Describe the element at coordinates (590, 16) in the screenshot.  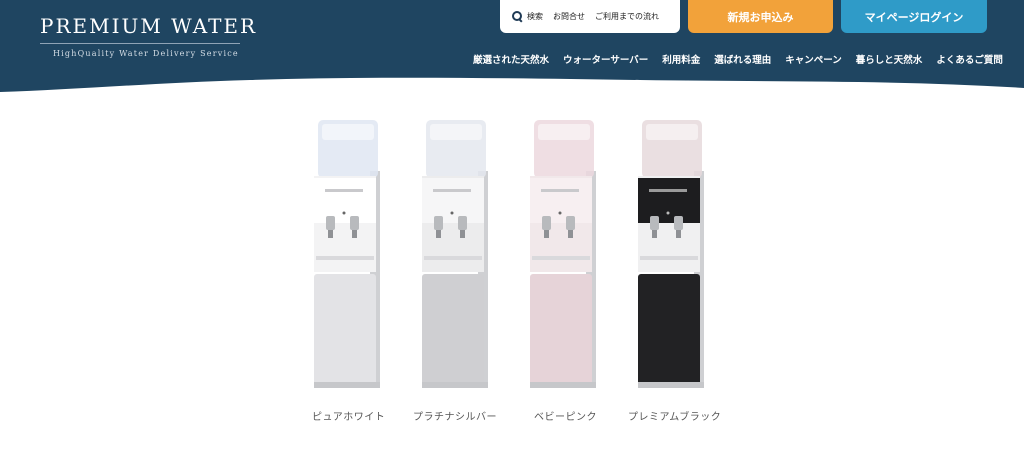
I see `utility-bar: 検索 お問合せ ご利用までの流れ` at that location.